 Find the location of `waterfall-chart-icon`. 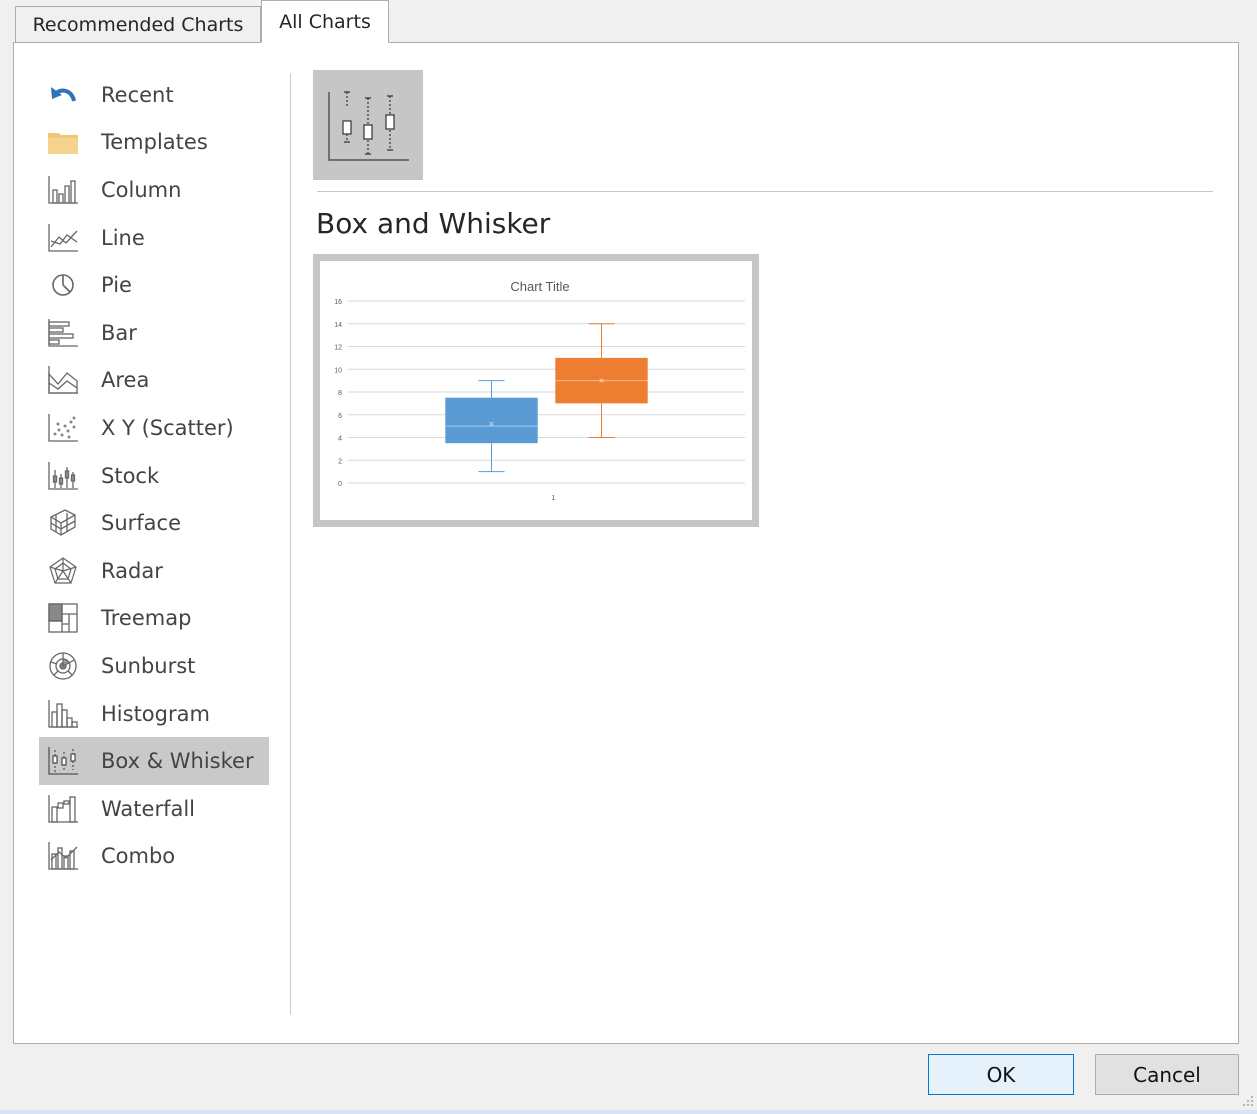

waterfall-chart-icon is located at coordinates (63, 809).